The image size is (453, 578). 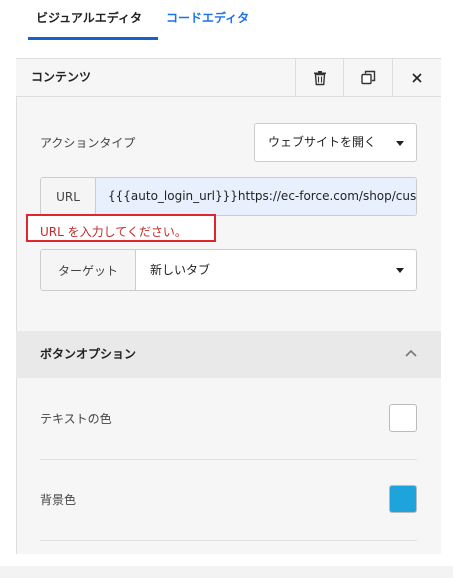 I want to click on action-type-select: ウェブサイトを開く, so click(x=335, y=142).